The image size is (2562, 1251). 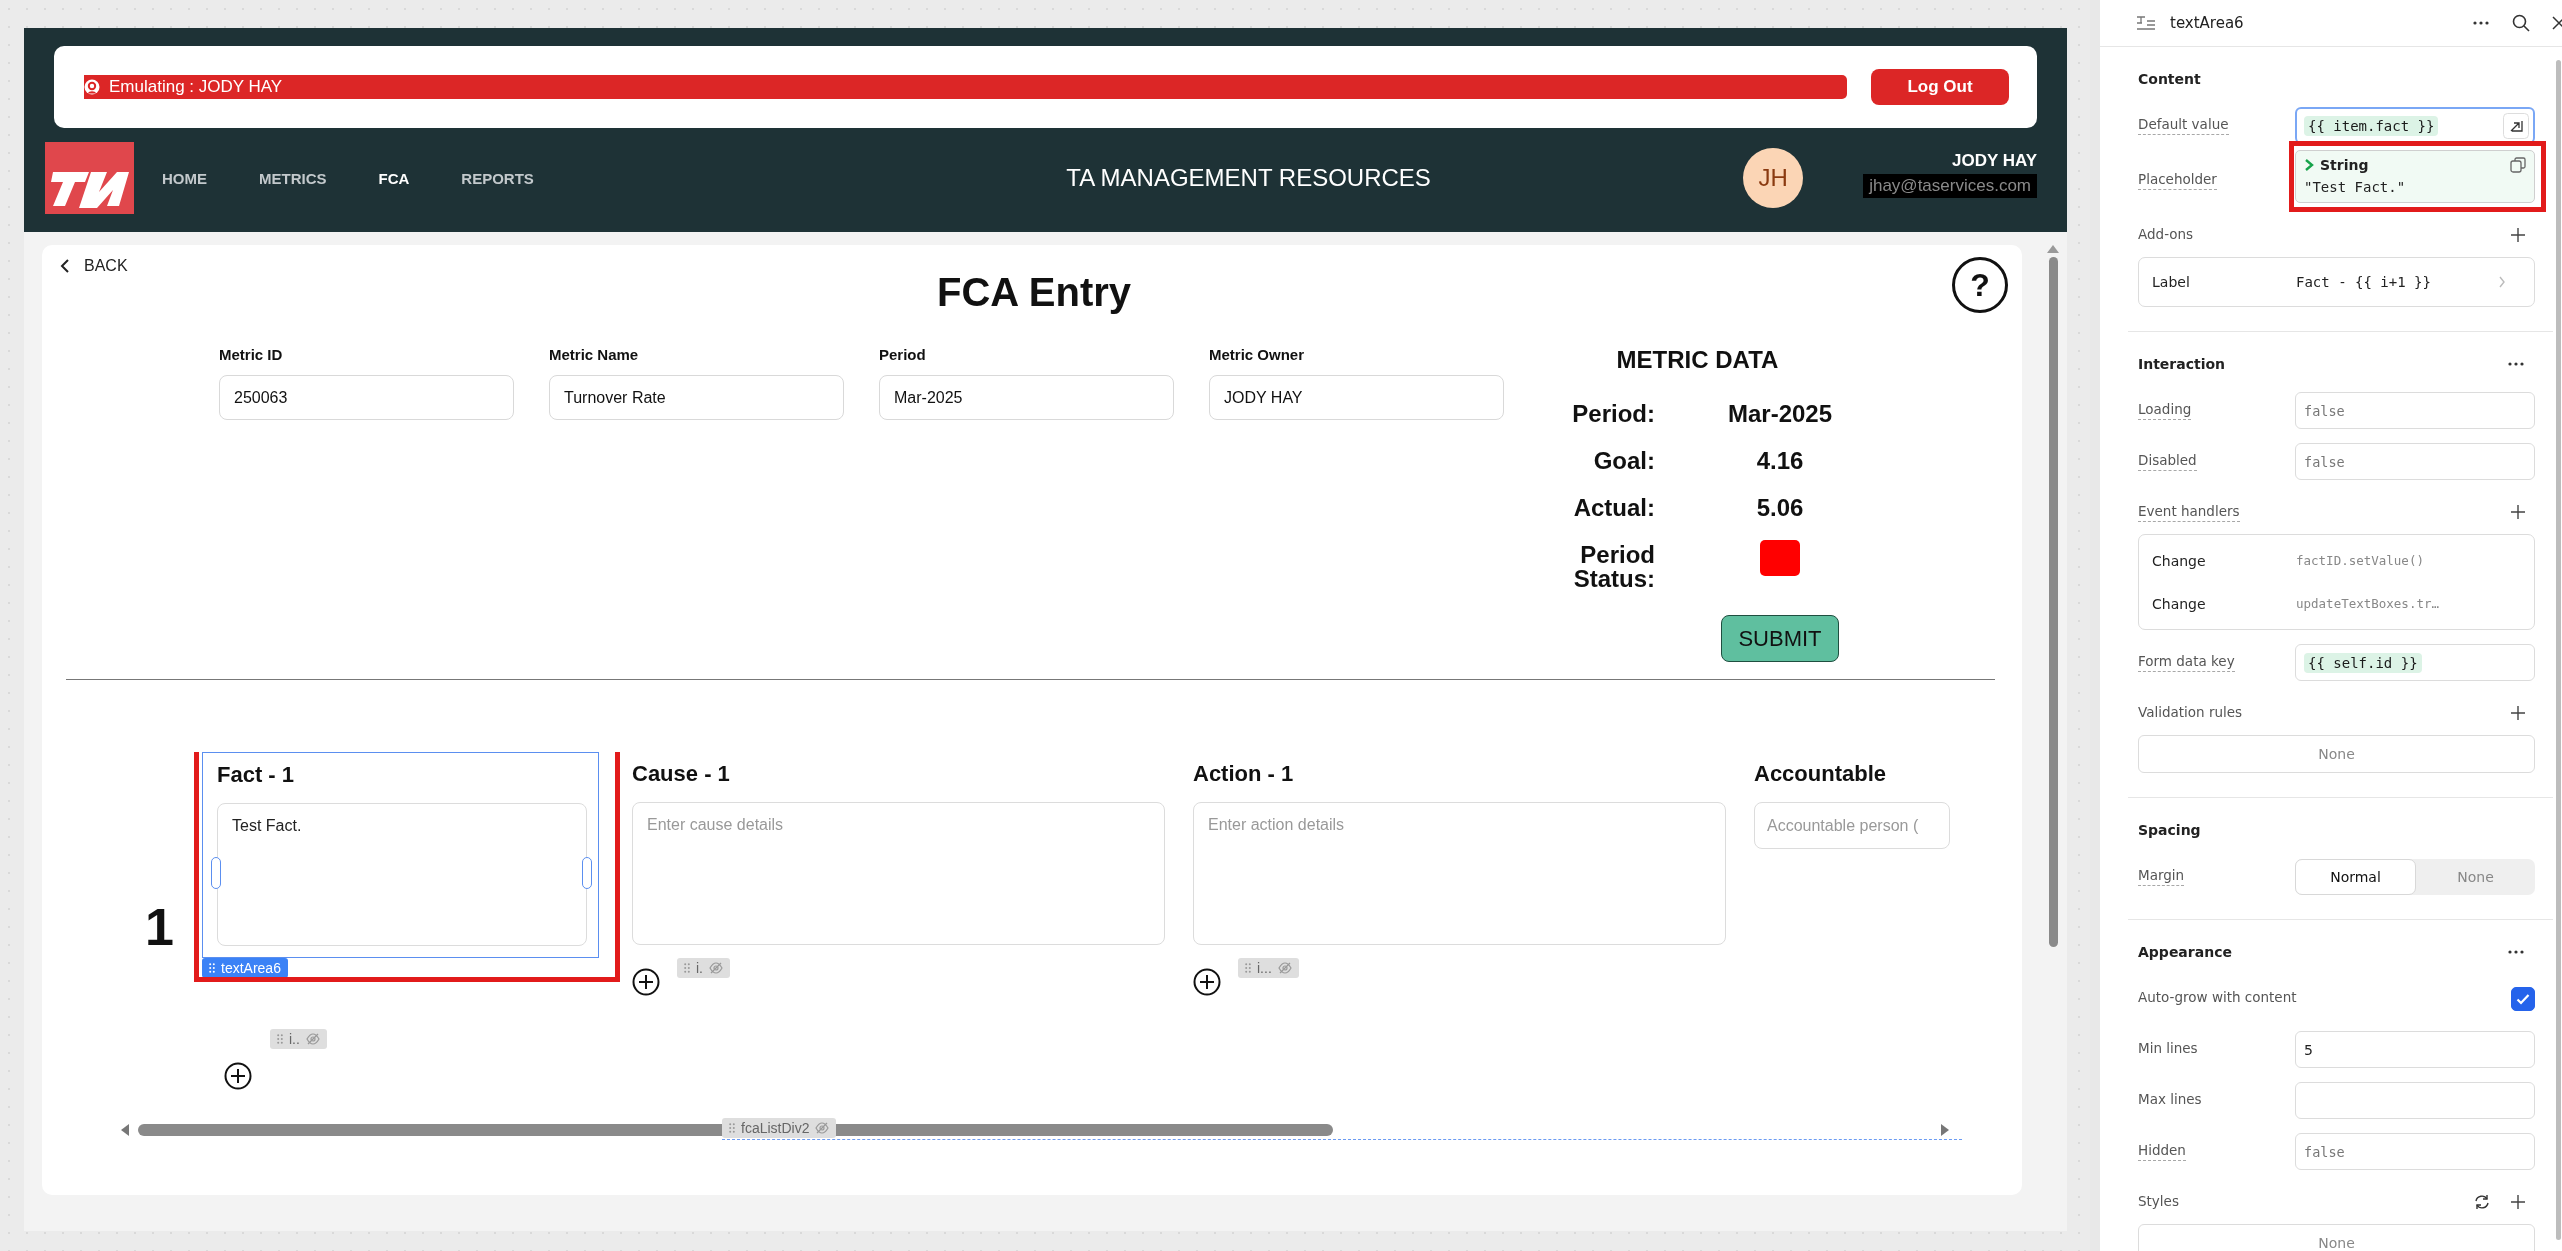 I want to click on metric-value: 4.16, so click(x=1780, y=461).